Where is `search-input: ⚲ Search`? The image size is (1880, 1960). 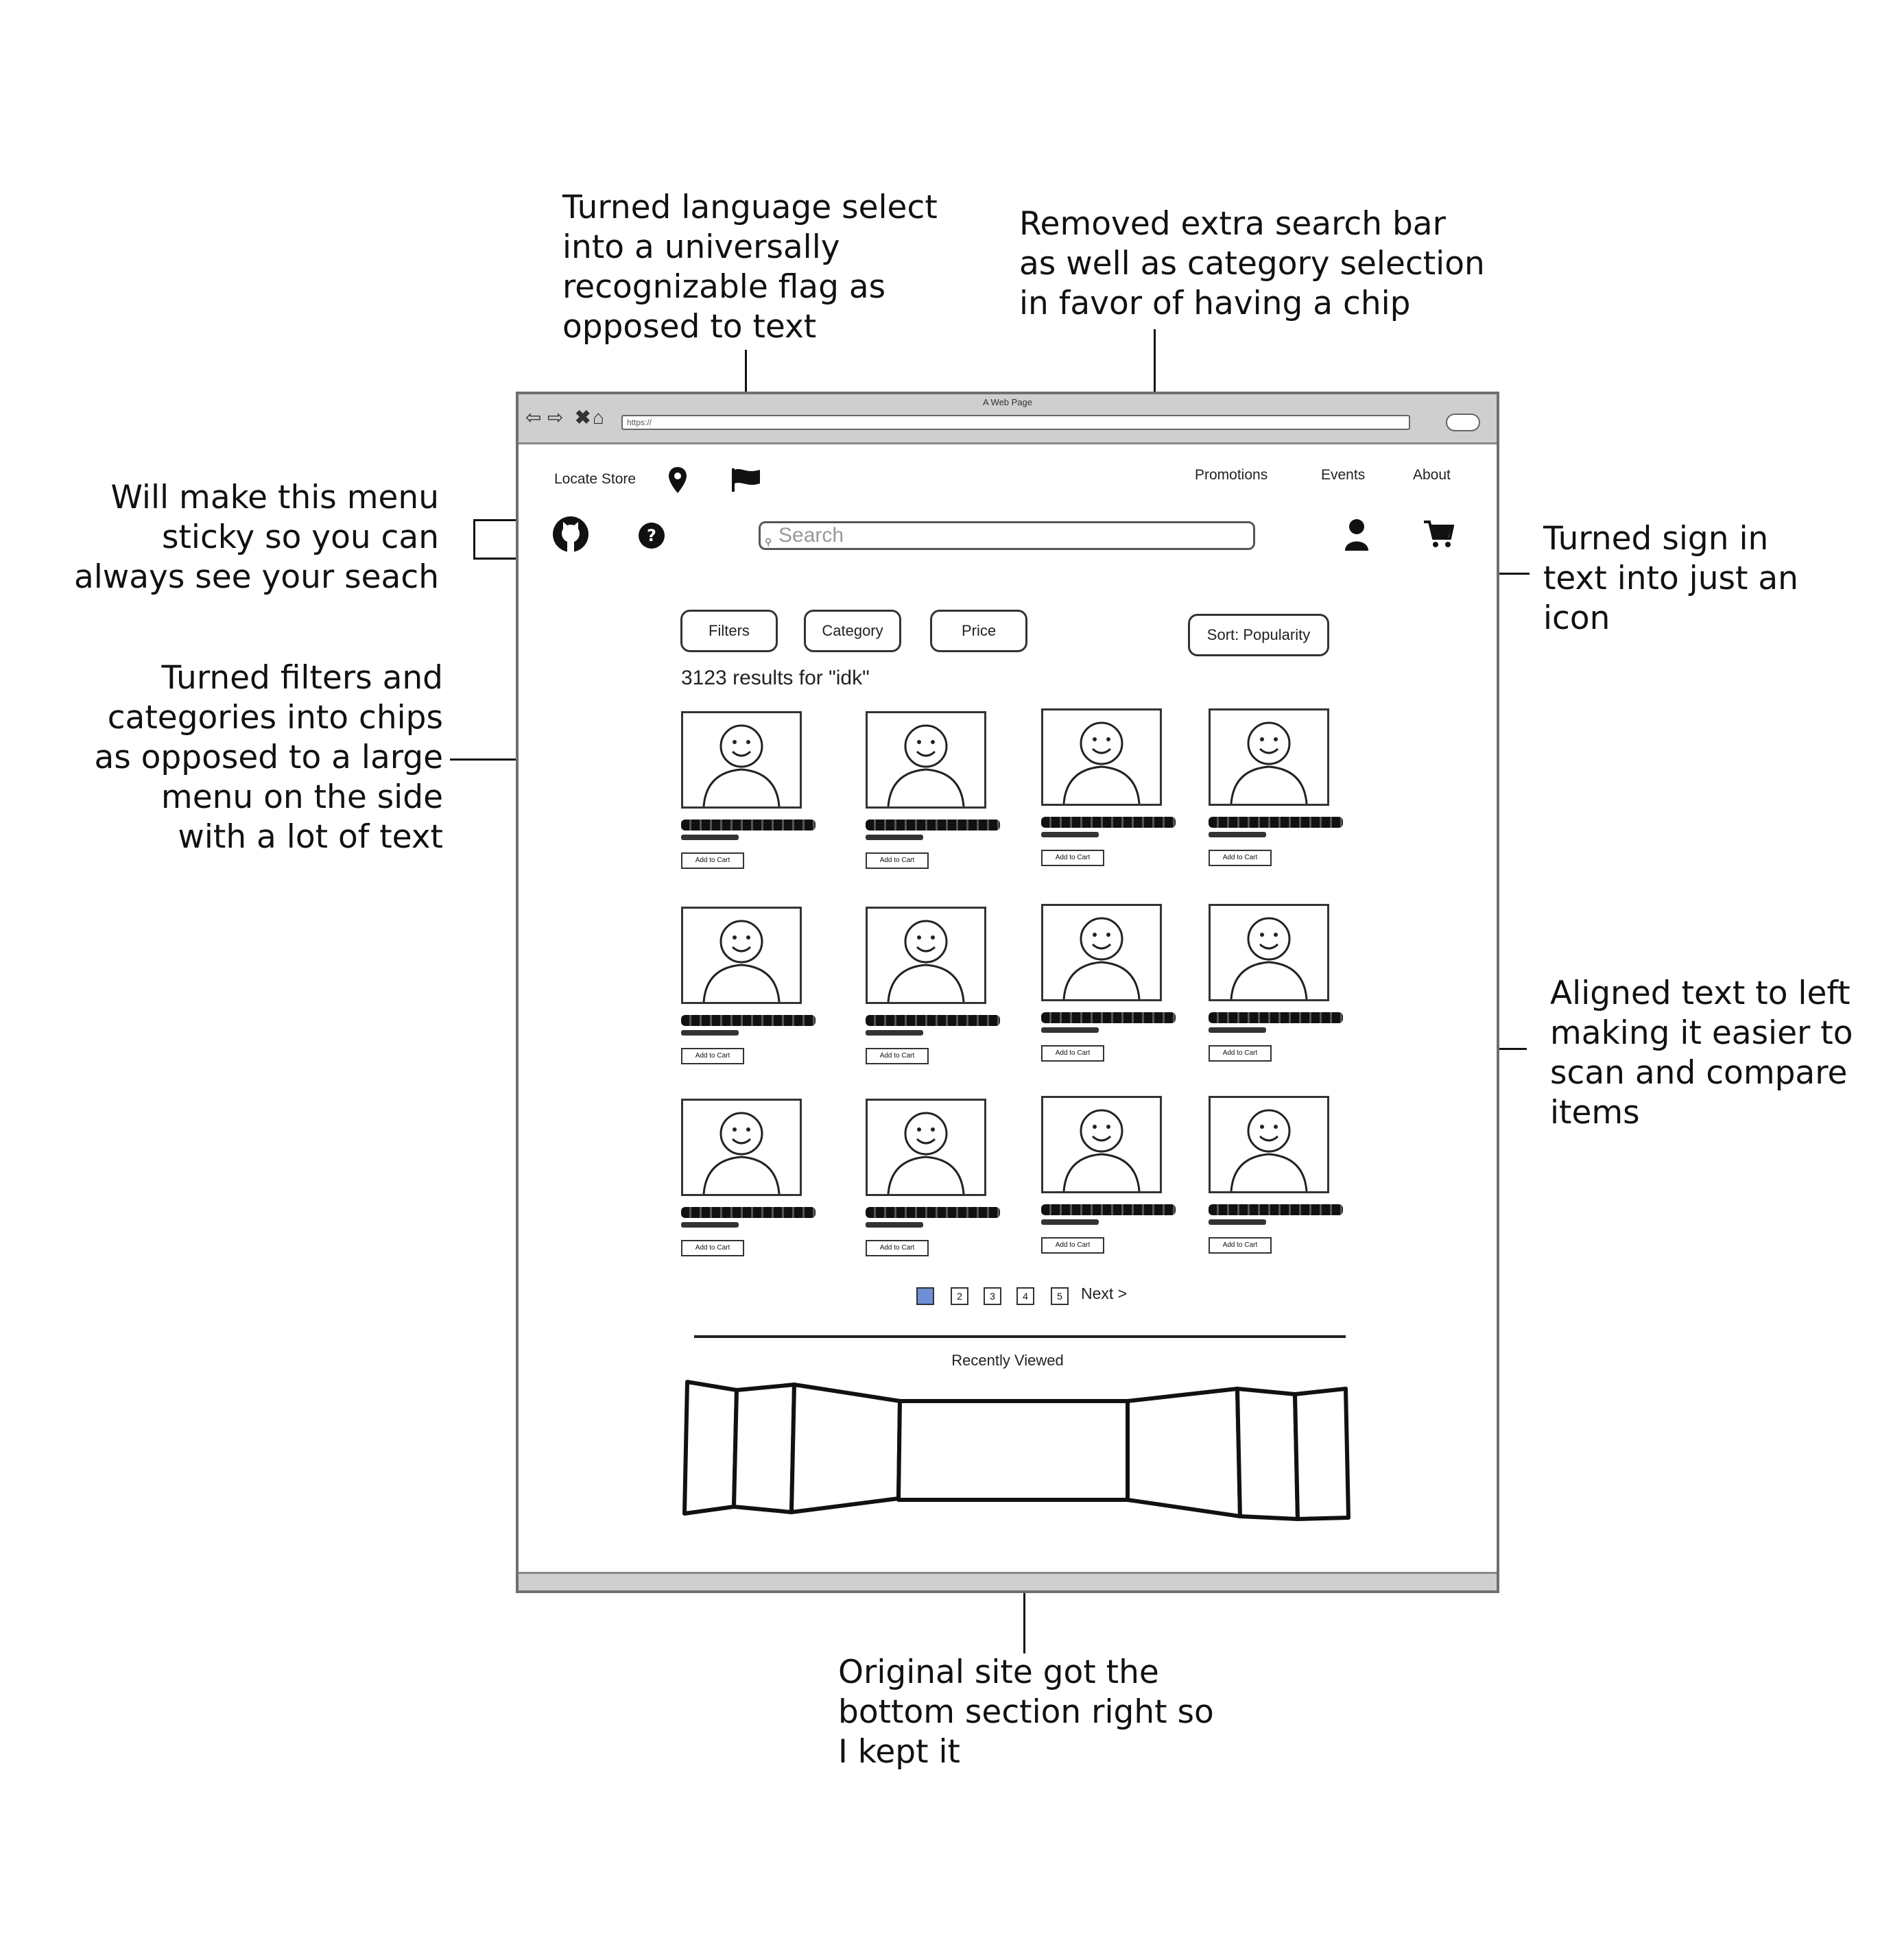
search-input: ⚲ Search is located at coordinates (1007, 535).